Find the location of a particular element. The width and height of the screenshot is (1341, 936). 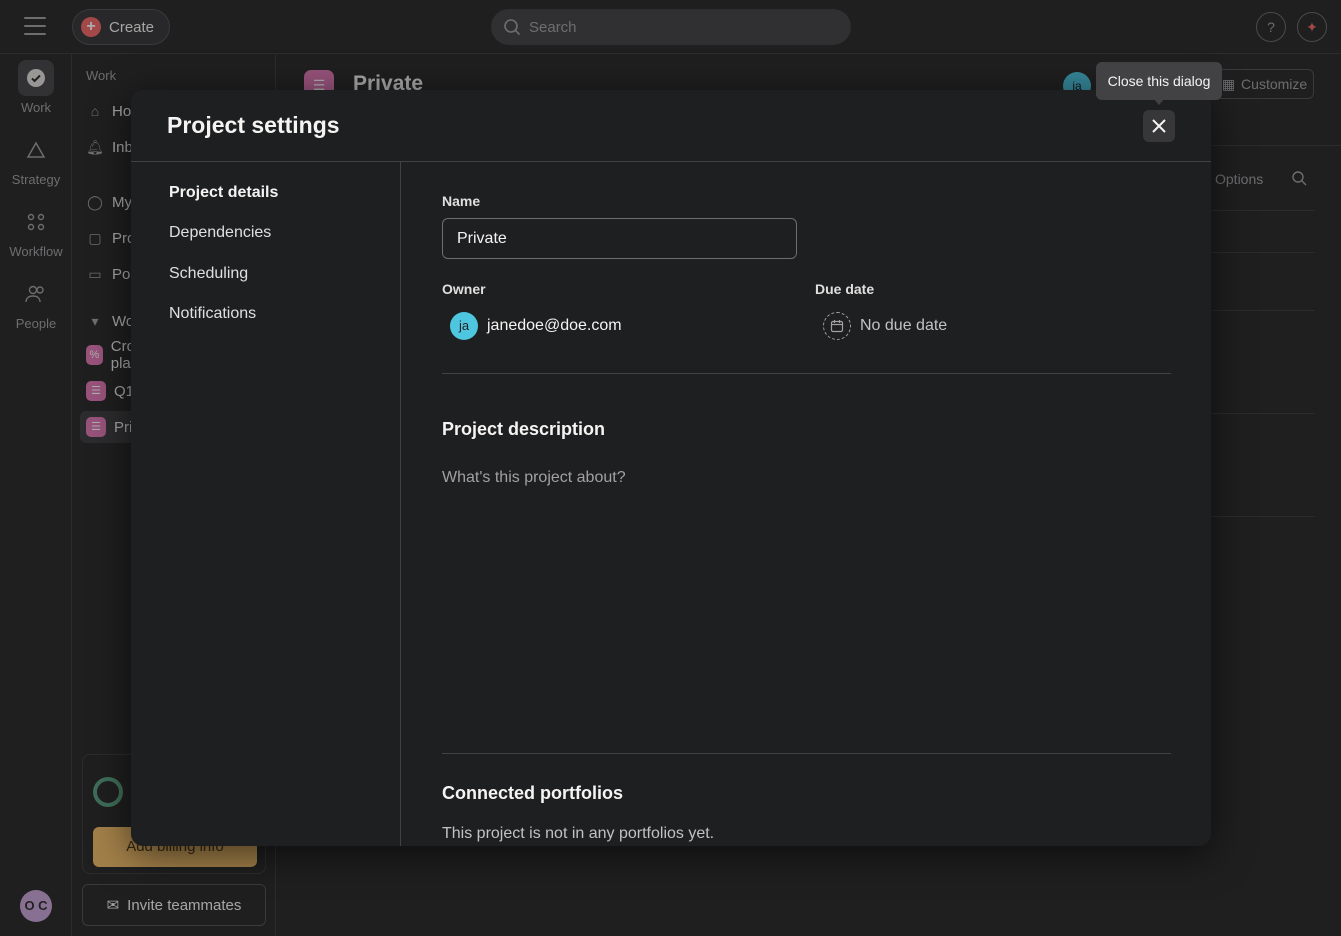

portfolios-title: Connected portfolios is located at coordinates (532, 793).